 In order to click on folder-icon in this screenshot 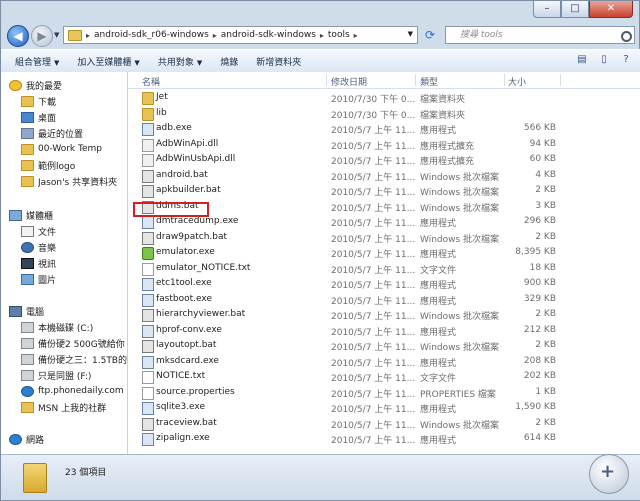, I will do `click(27, 165)`.